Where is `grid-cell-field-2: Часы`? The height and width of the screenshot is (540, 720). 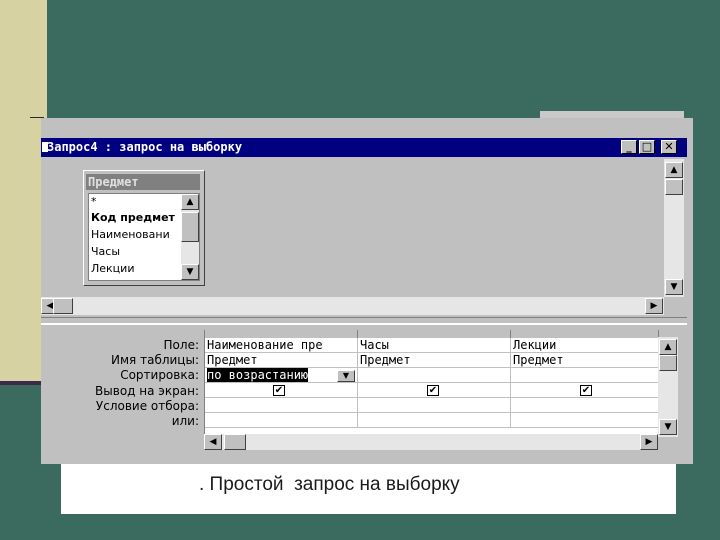 grid-cell-field-2: Часы is located at coordinates (434, 345).